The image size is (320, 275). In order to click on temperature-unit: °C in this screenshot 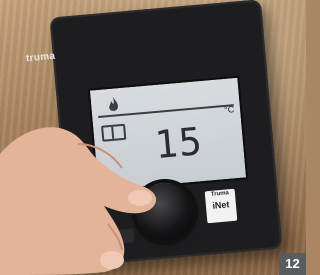, I will do `click(229, 109)`.